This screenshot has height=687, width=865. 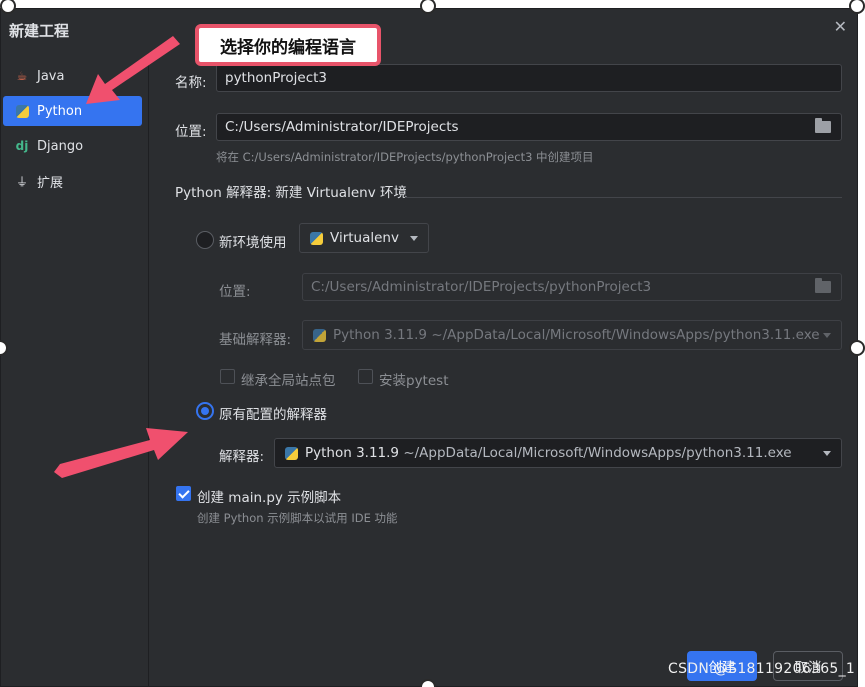 I want to click on new-env-radio, so click(x=205, y=240).